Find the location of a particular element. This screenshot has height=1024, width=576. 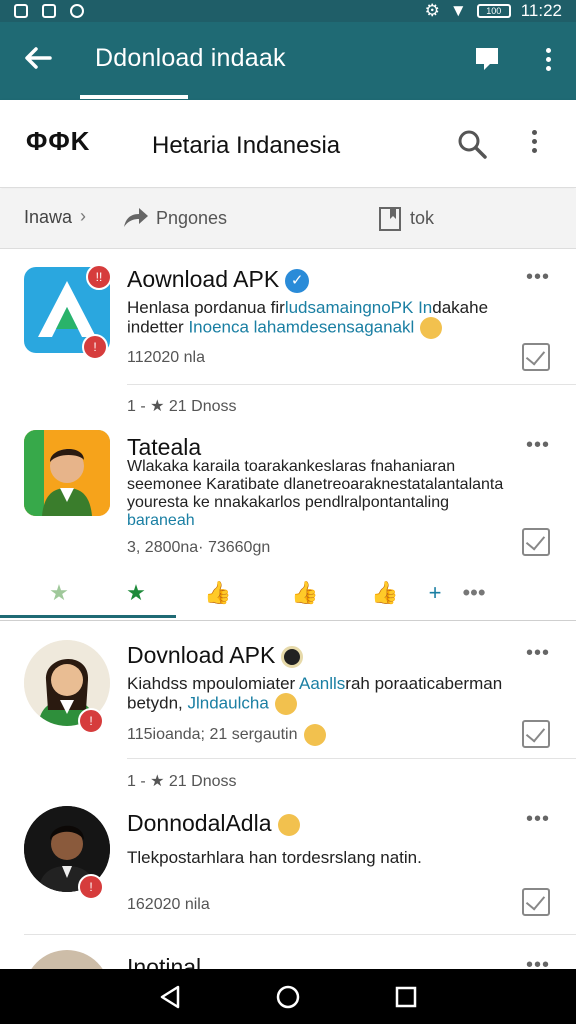

post-title: Dovnload APK is located at coordinates (215, 655).